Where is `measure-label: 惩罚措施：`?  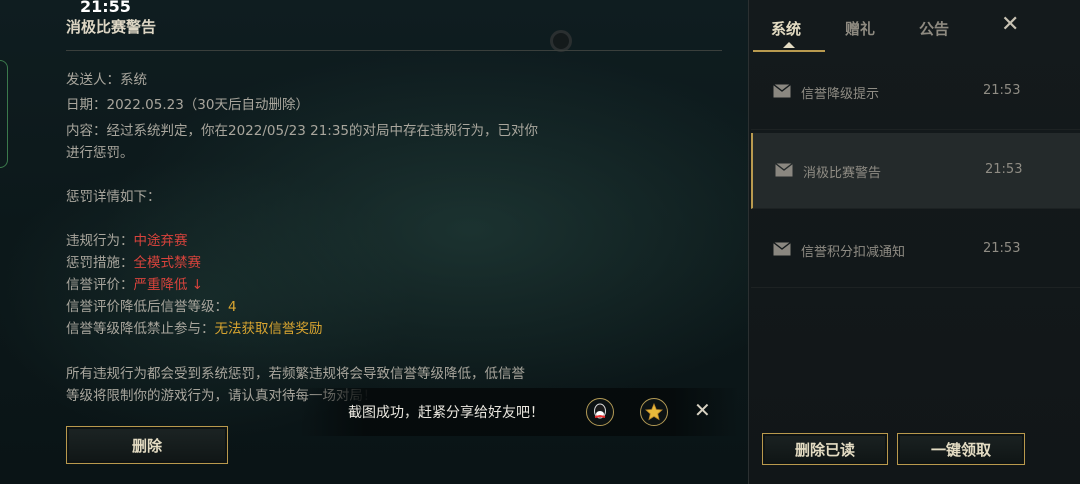
measure-label: 惩罚措施： is located at coordinates (100, 263).